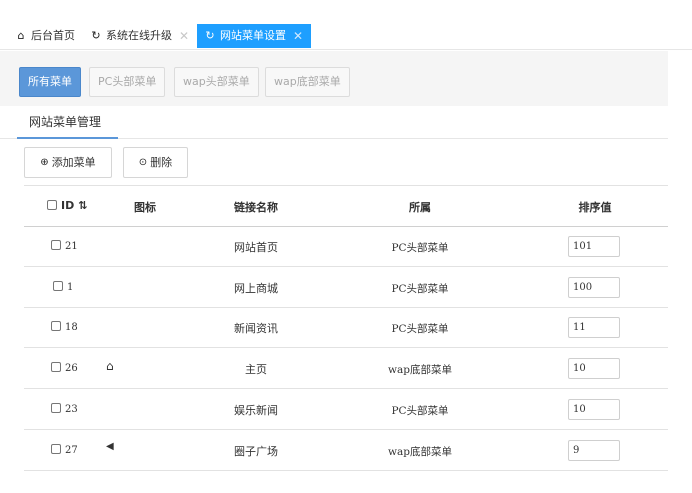 The image size is (692, 493). I want to click on table-row-checkbox-cell: 1, so click(63, 286).